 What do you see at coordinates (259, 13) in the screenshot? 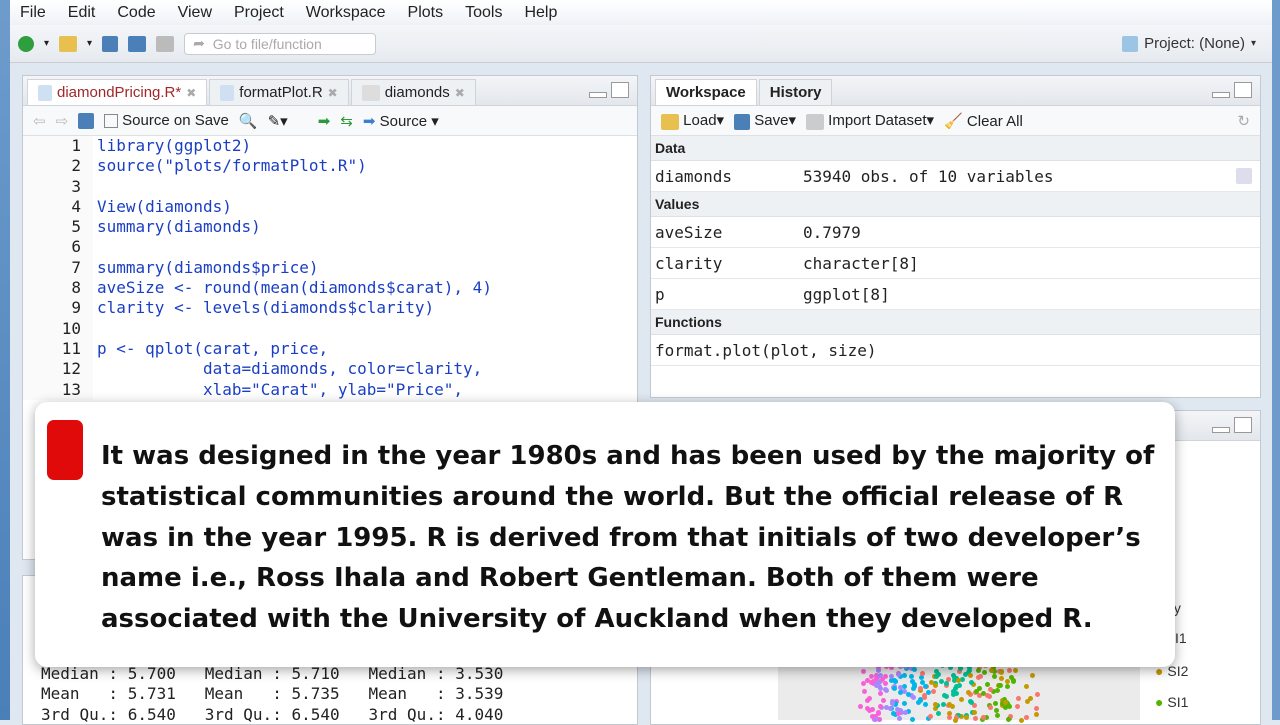
I see `menu-project: Project` at bounding box center [259, 13].